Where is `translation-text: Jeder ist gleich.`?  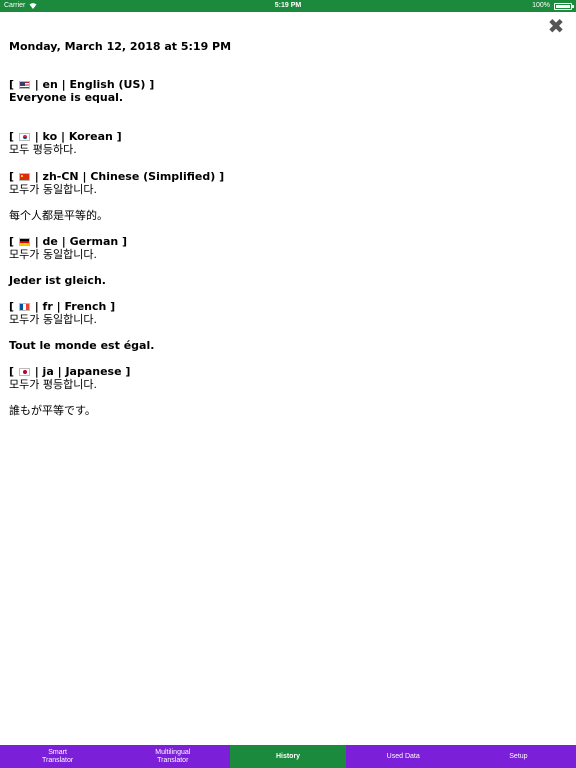 translation-text: Jeder ist gleich. is located at coordinates (57, 280).